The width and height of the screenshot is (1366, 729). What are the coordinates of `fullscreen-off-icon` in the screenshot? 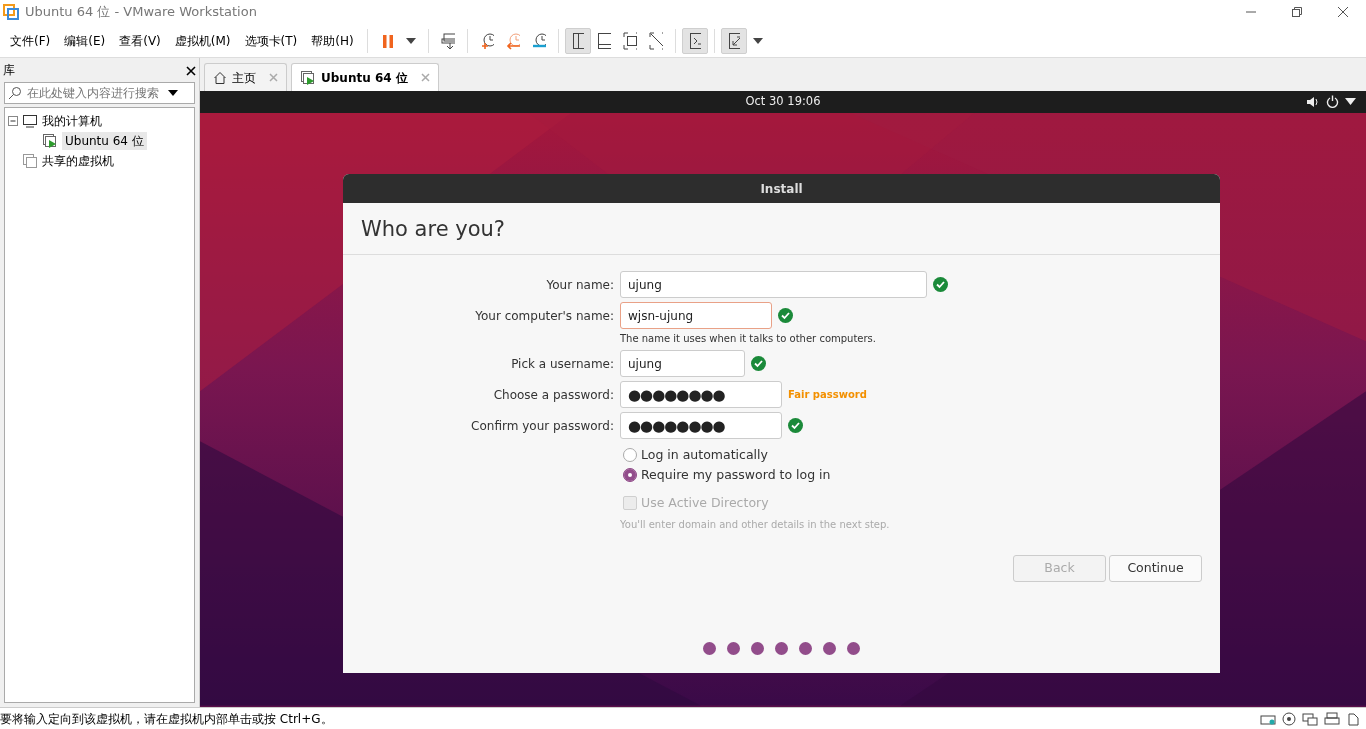 It's located at (655, 40).